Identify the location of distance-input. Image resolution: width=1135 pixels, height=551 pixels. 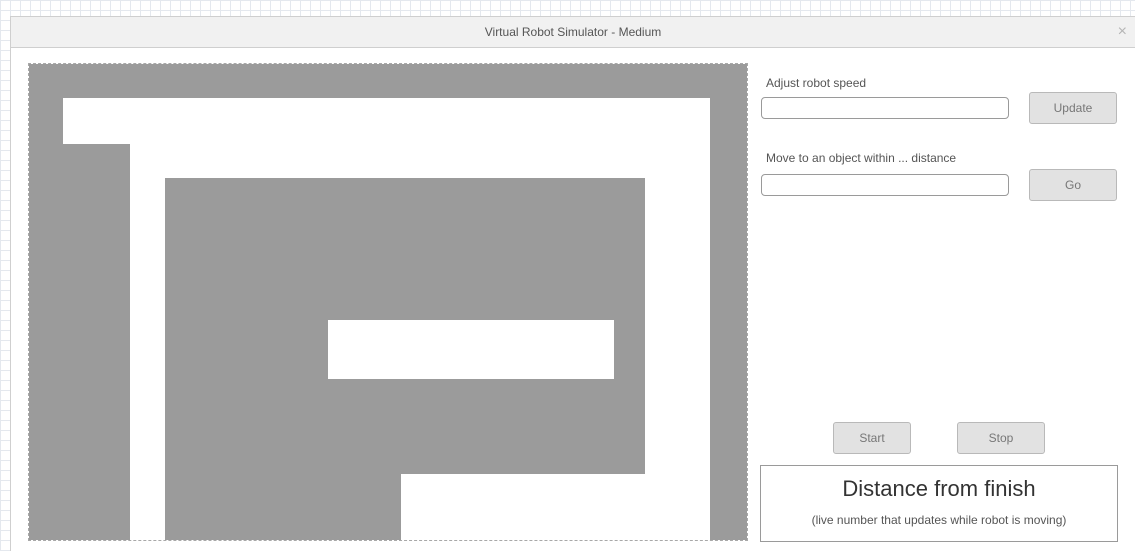
(885, 185).